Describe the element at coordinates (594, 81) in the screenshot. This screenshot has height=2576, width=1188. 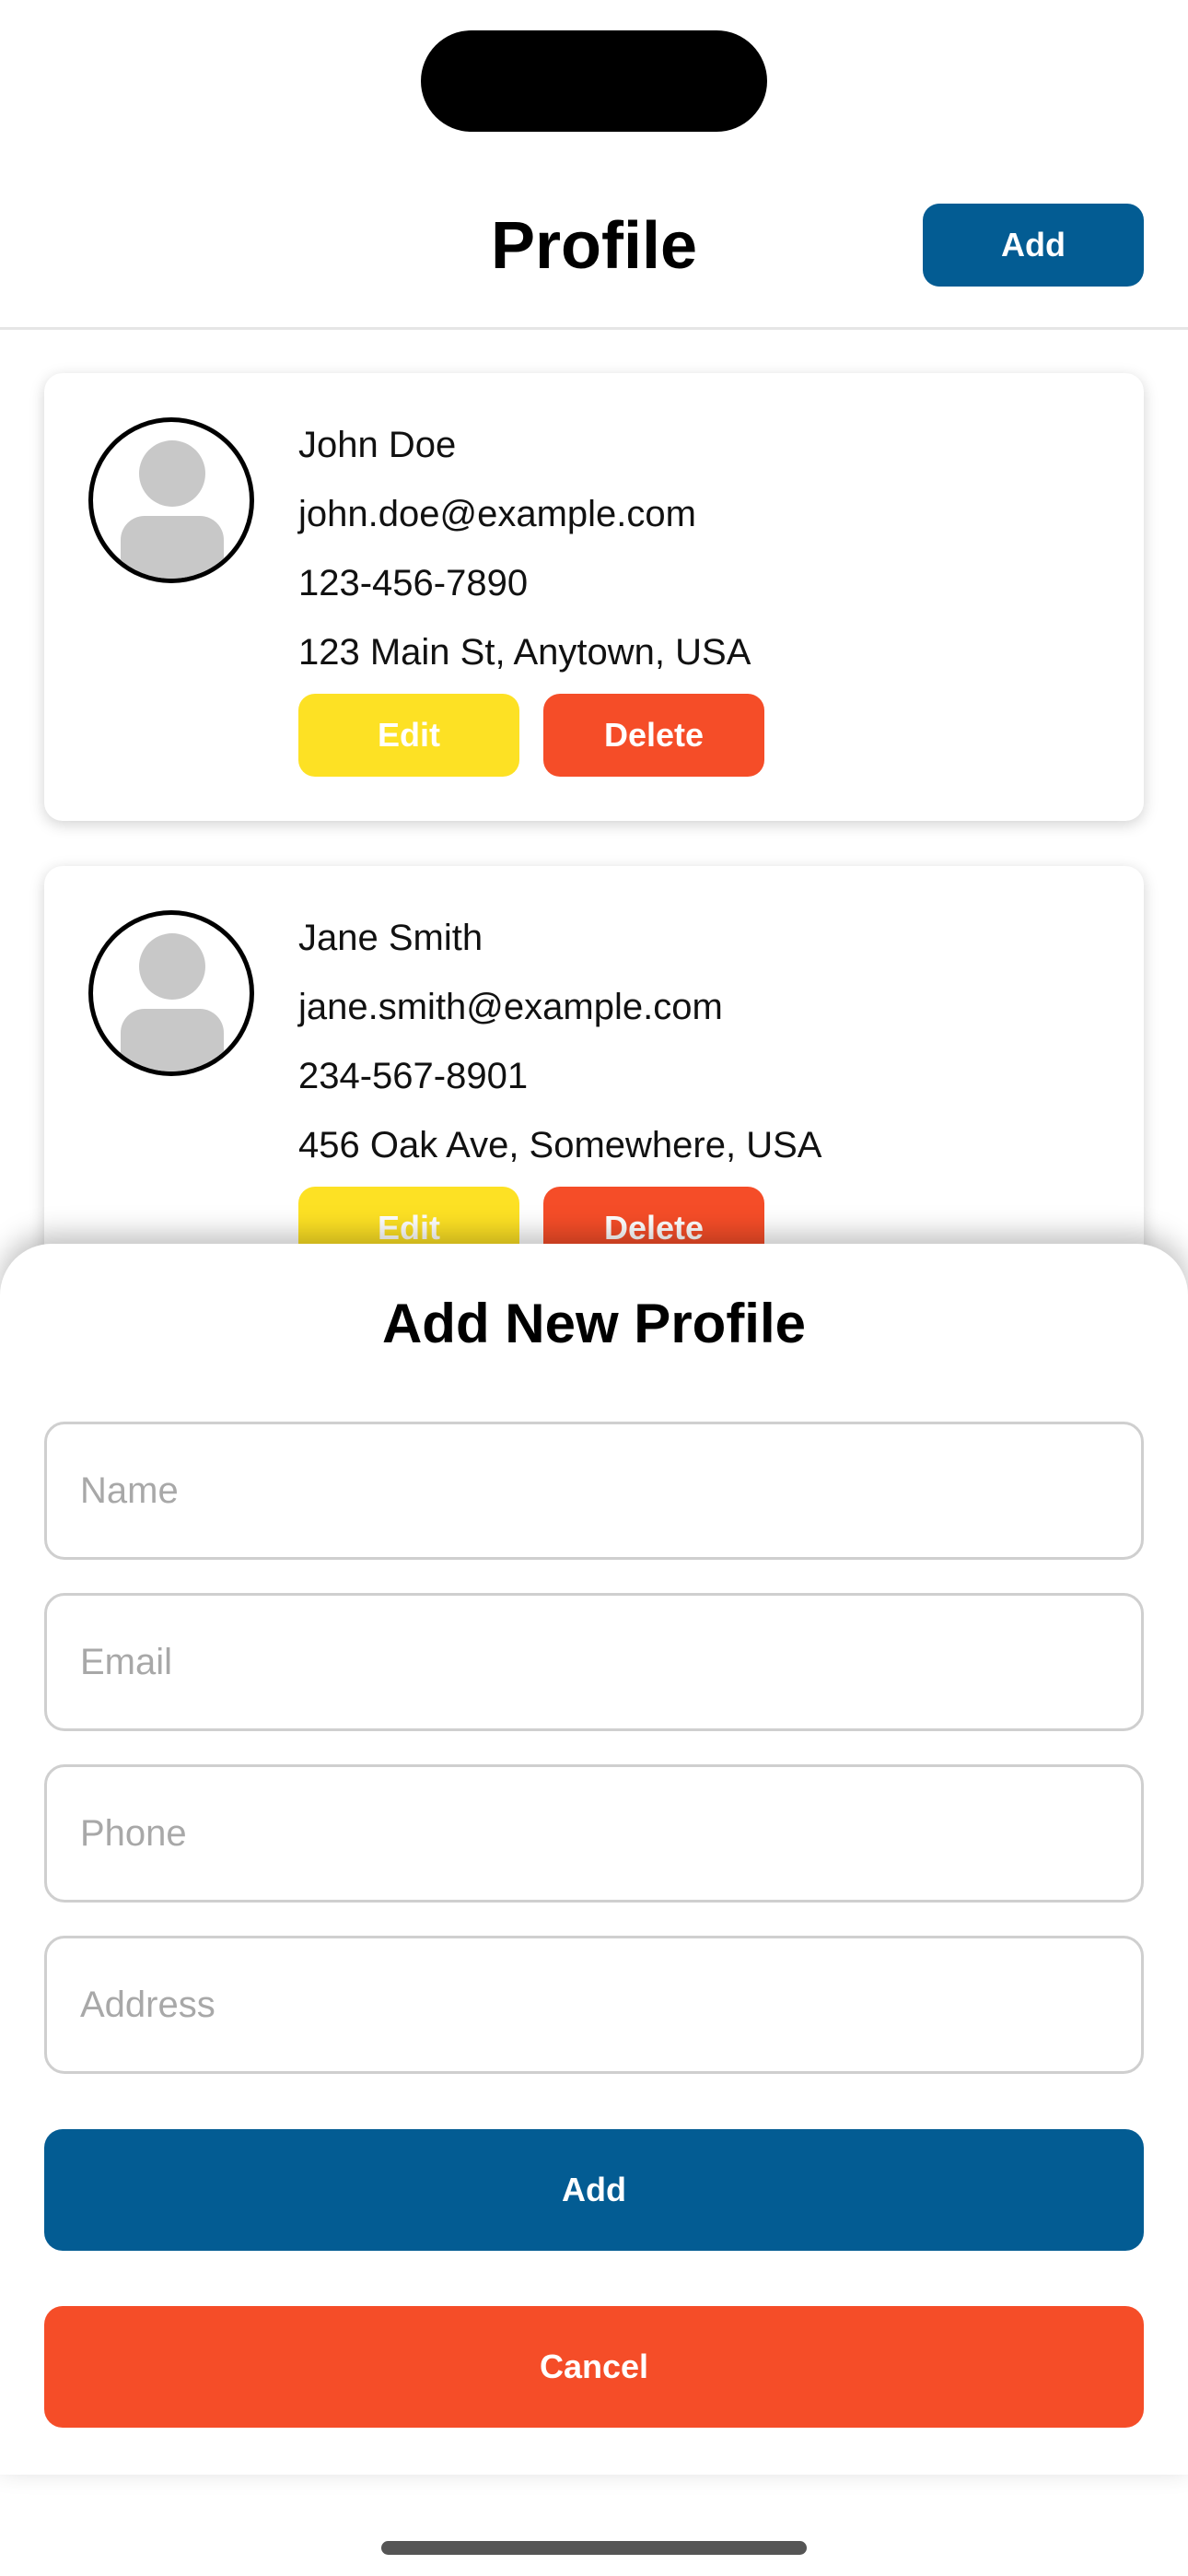
I see `dynamic-island` at that location.